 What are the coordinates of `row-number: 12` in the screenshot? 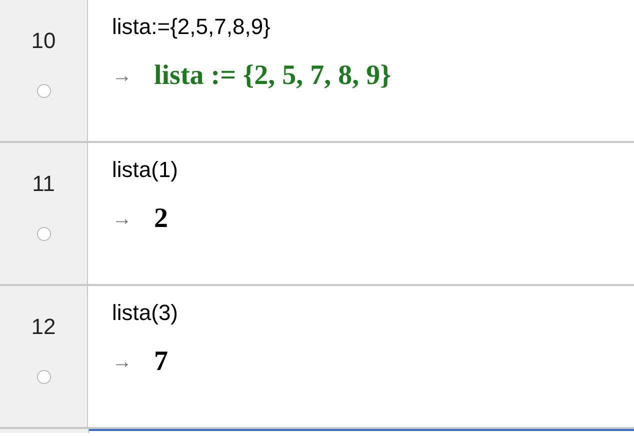 It's located at (43, 327).